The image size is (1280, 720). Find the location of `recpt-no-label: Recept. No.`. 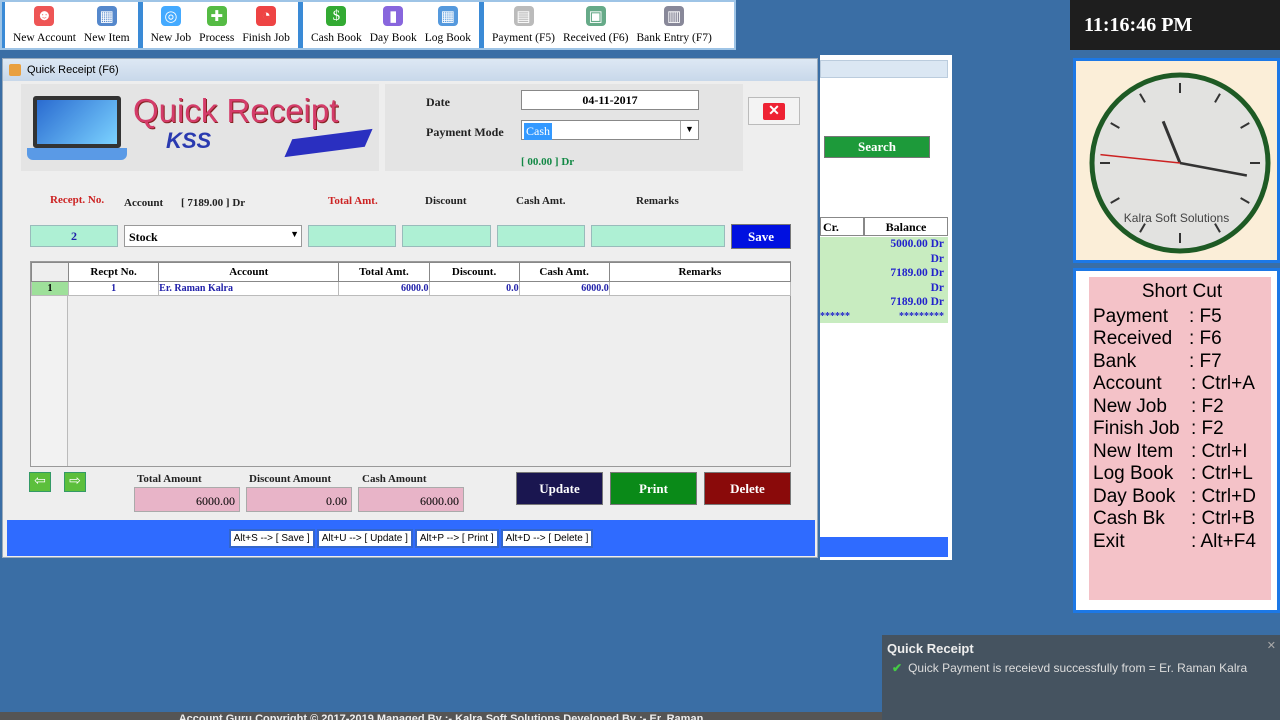

recpt-no-label: Recept. No. is located at coordinates (77, 200).